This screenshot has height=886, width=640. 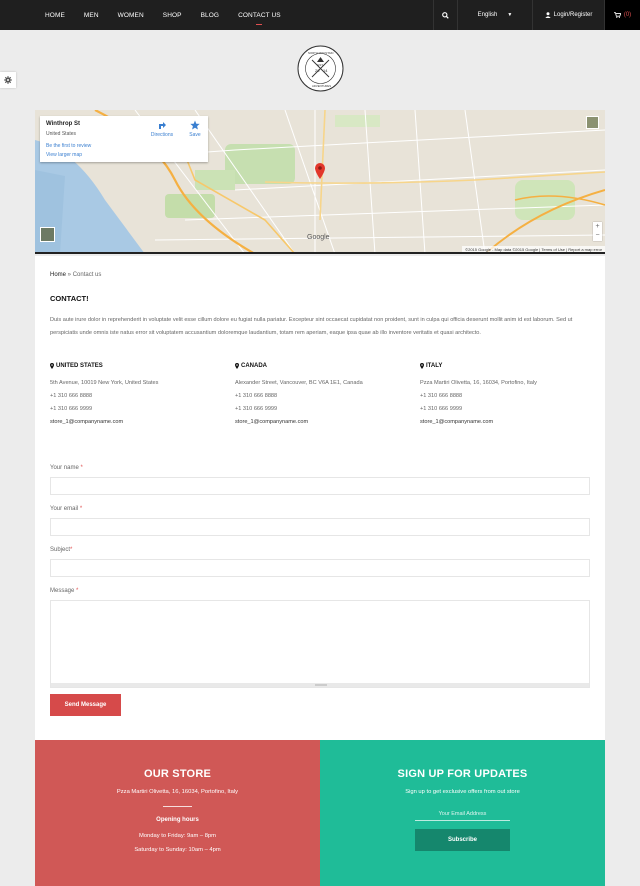 I want to click on language-selector: English ▼, so click(x=494, y=15).